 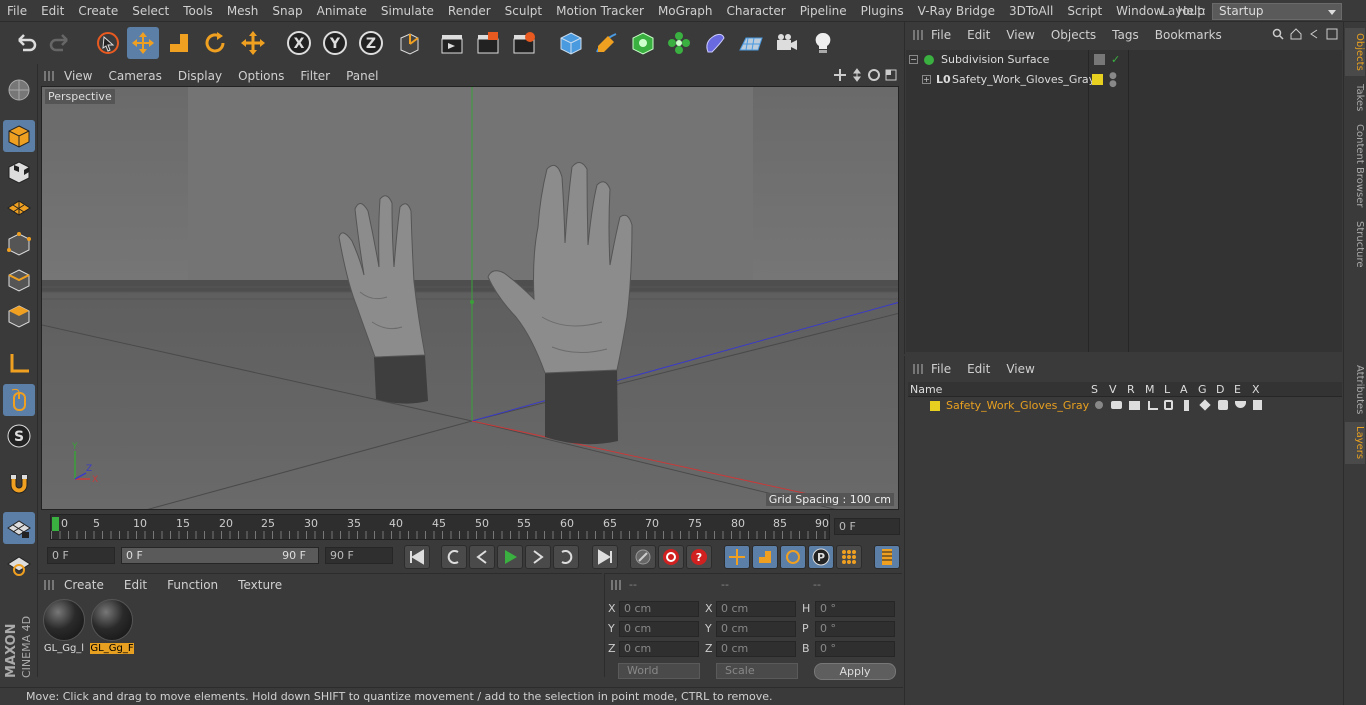 I want to click on tab-structure: Structure, so click(x=1355, y=244).